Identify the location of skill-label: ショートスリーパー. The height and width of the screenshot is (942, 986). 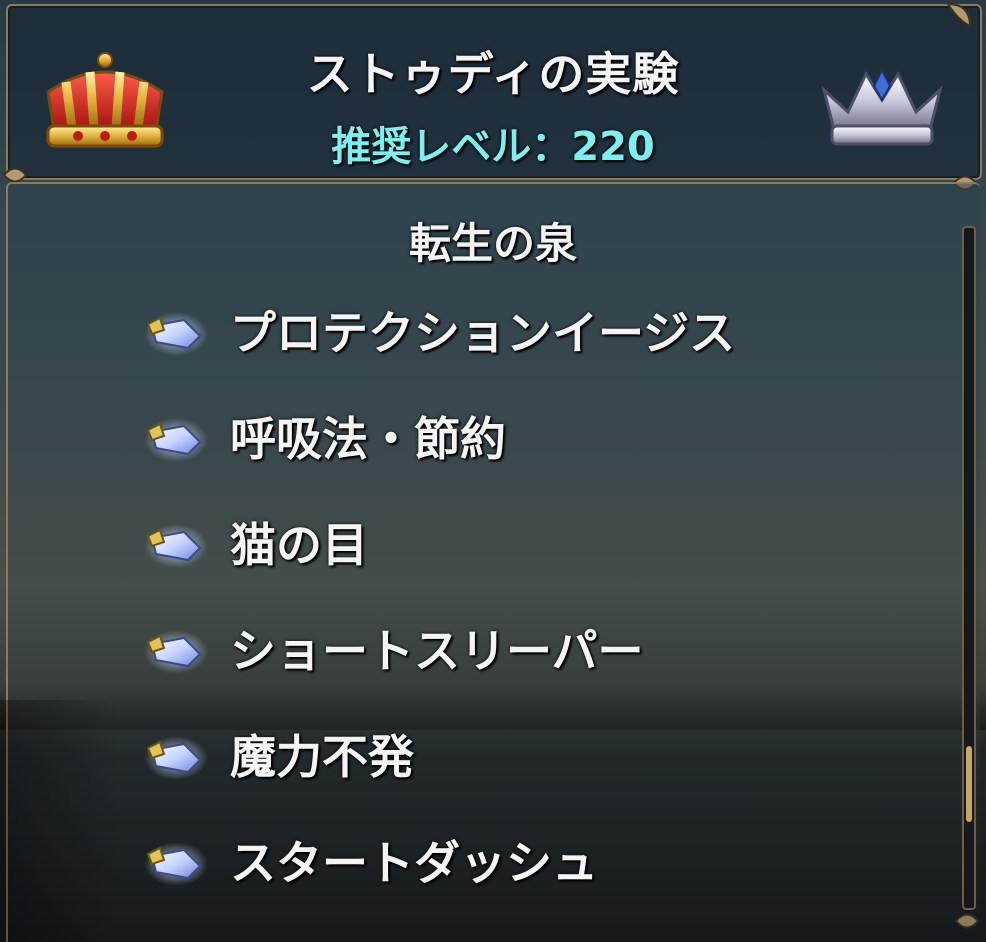
(437, 651).